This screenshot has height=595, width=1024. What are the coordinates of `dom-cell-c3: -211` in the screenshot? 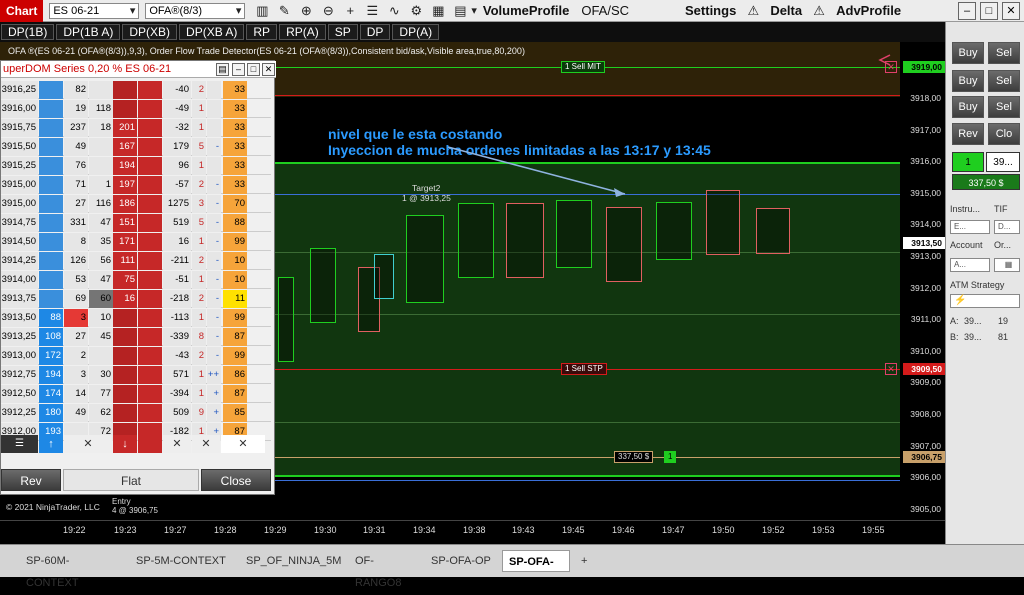 It's located at (177, 261).